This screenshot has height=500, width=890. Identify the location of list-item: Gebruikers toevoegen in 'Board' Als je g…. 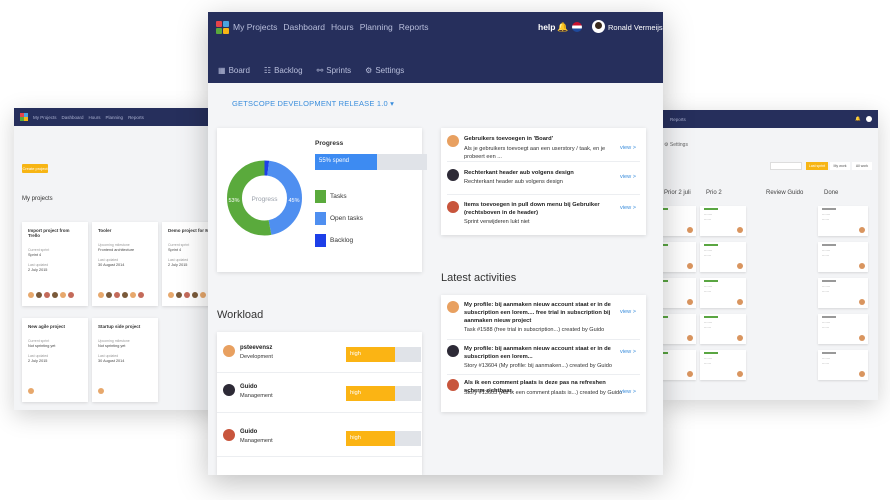
(543, 147).